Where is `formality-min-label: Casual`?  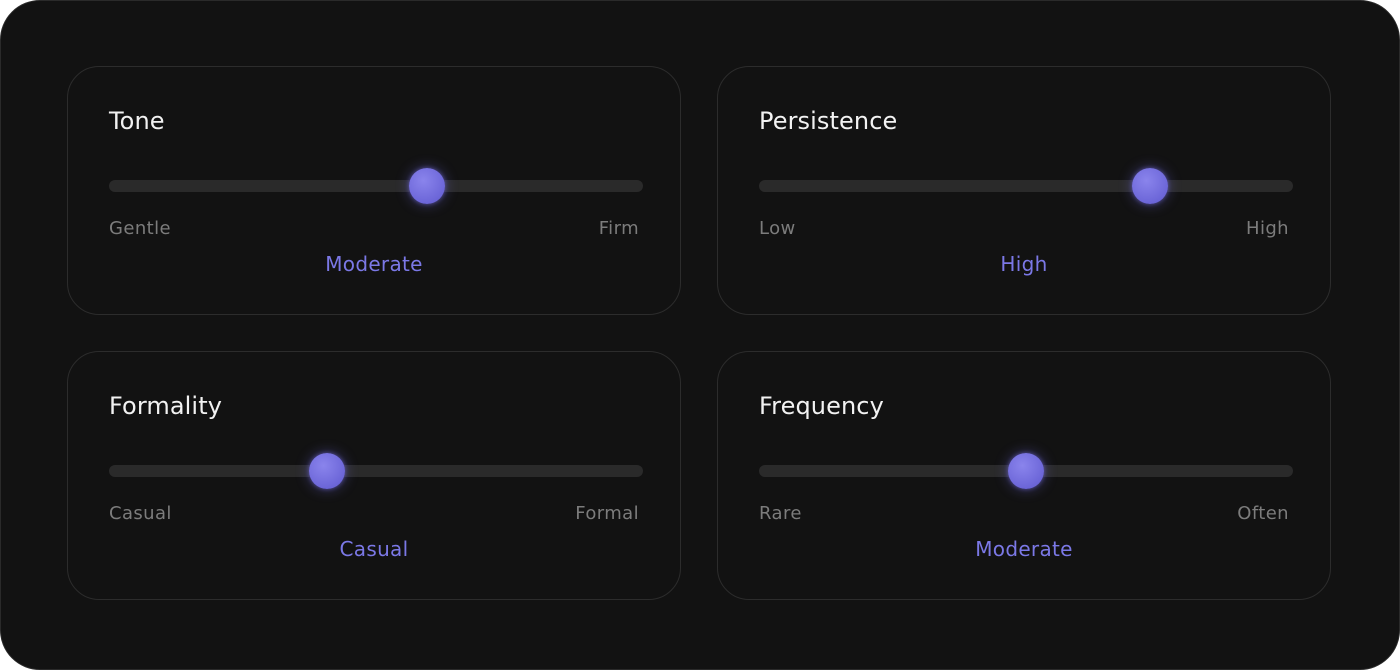
formality-min-label: Casual is located at coordinates (140, 513).